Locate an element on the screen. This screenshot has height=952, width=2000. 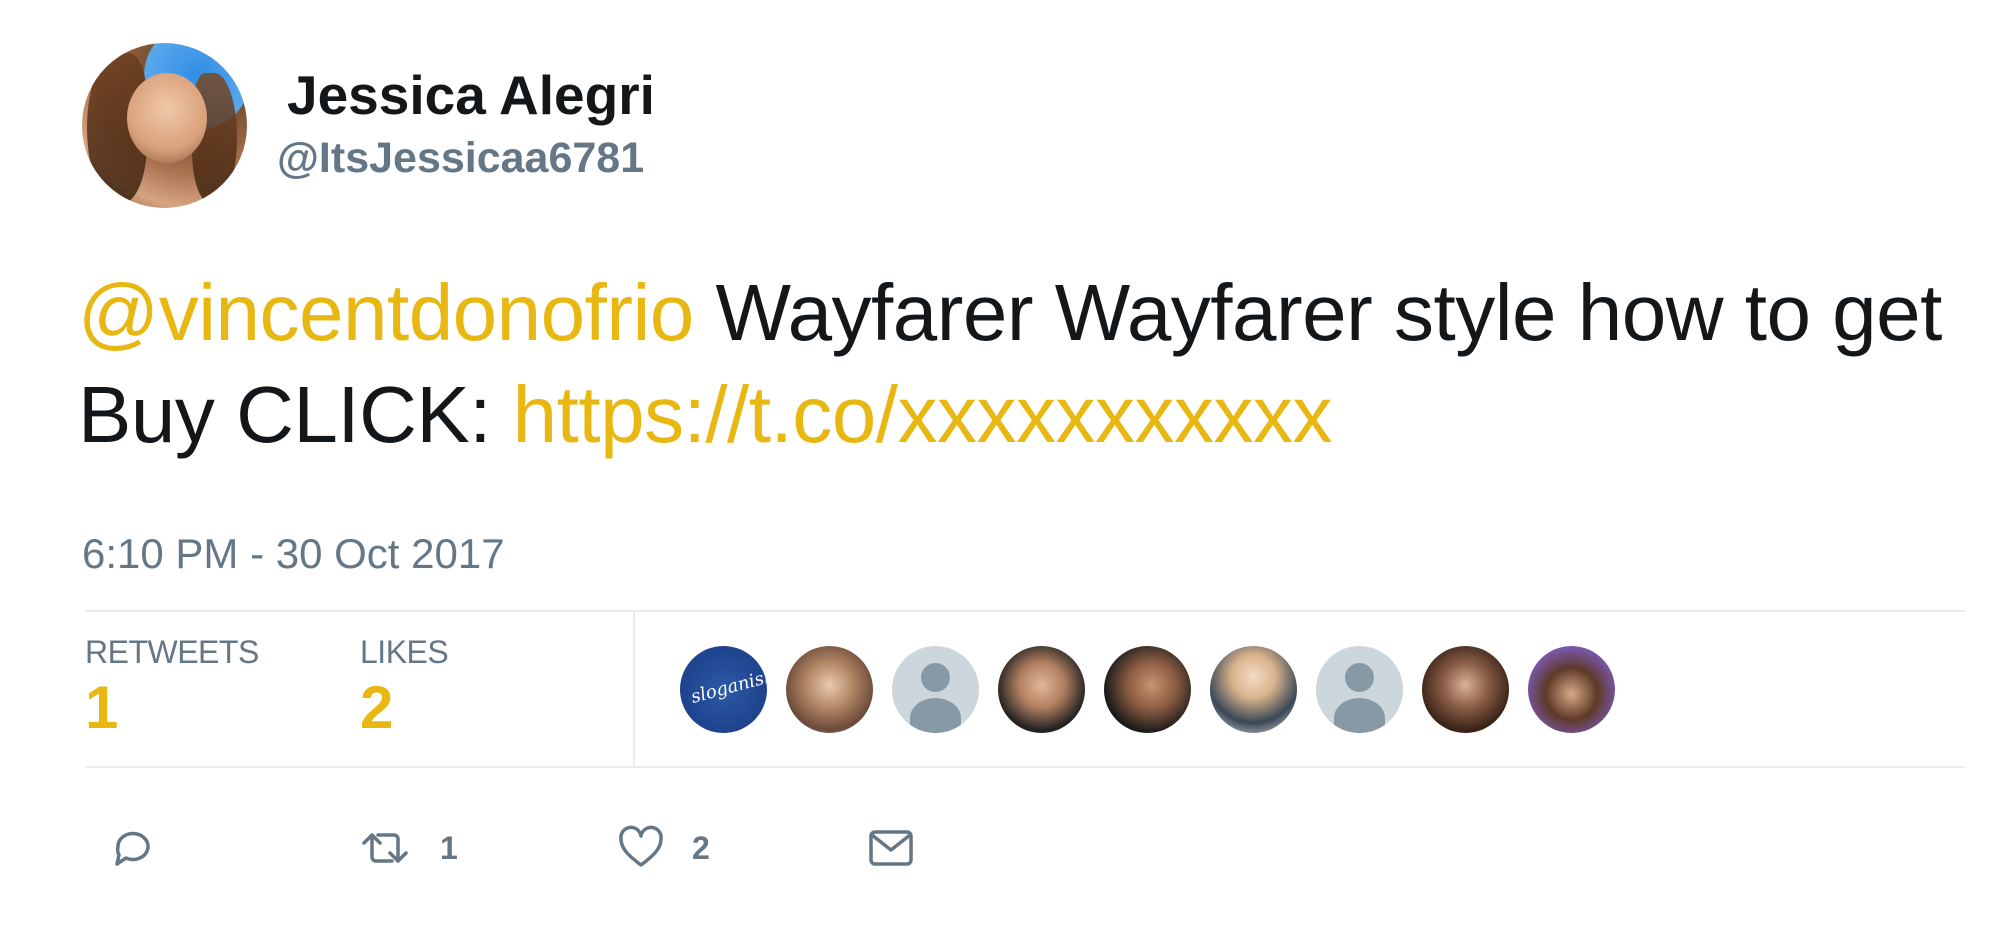
author-handle: @ItsJessicaa6781 is located at coordinates (466, 158).